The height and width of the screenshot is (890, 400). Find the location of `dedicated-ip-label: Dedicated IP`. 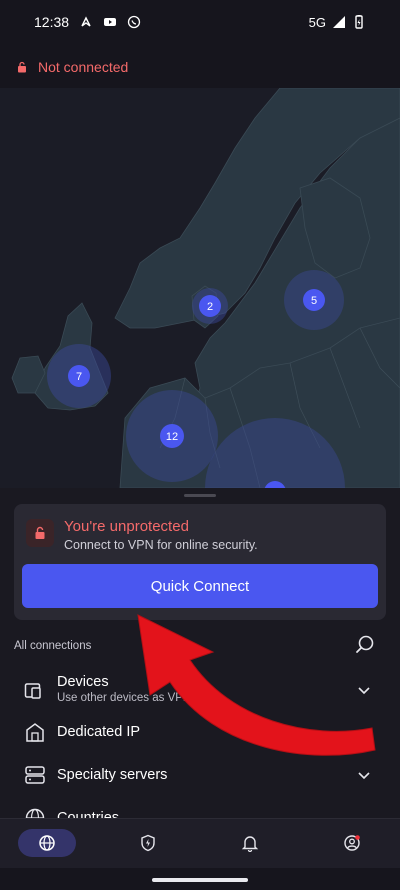

dedicated-ip-label: Dedicated IP is located at coordinates (99, 732).